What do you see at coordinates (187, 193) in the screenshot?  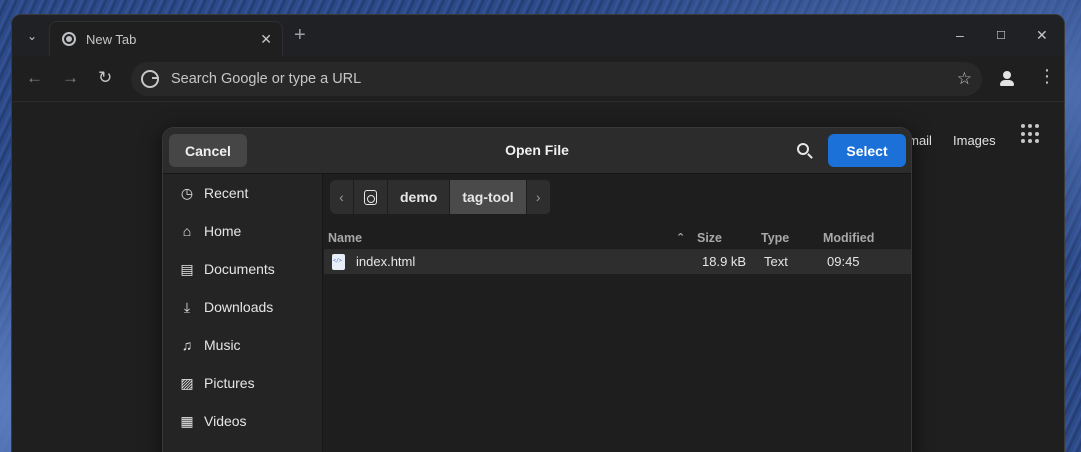 I see `clock-icon: ◷` at bounding box center [187, 193].